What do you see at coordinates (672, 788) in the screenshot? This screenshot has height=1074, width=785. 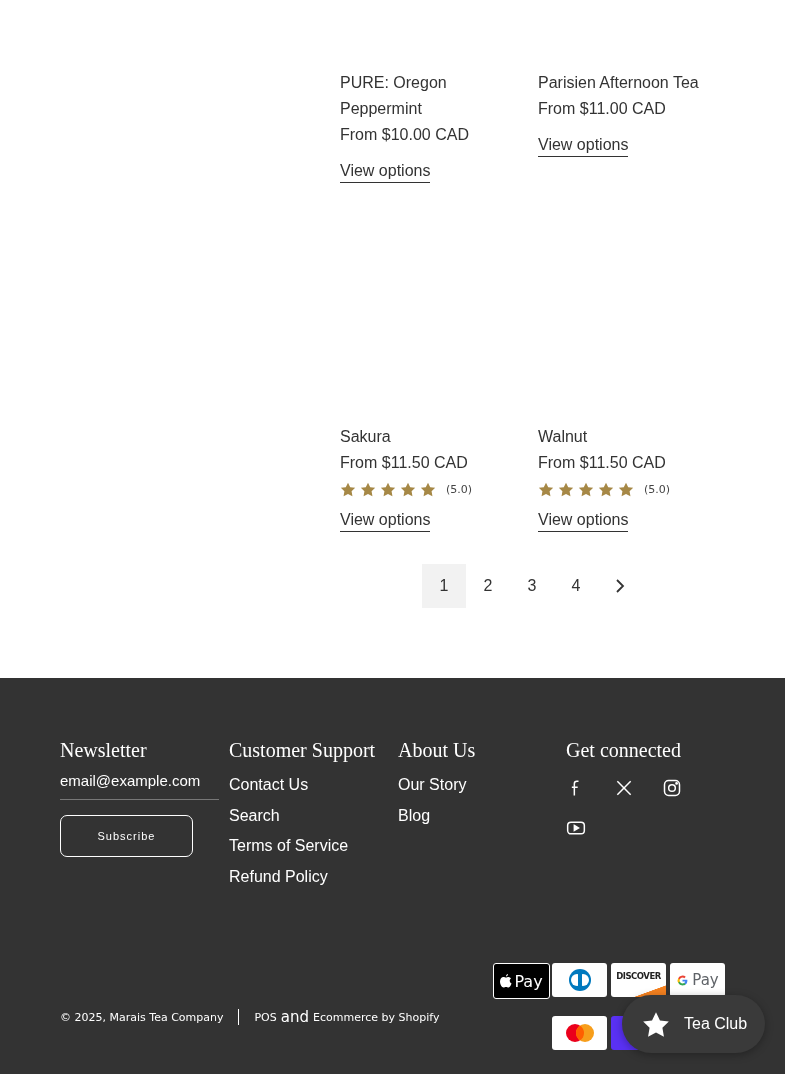 I see `instagram-icon` at bounding box center [672, 788].